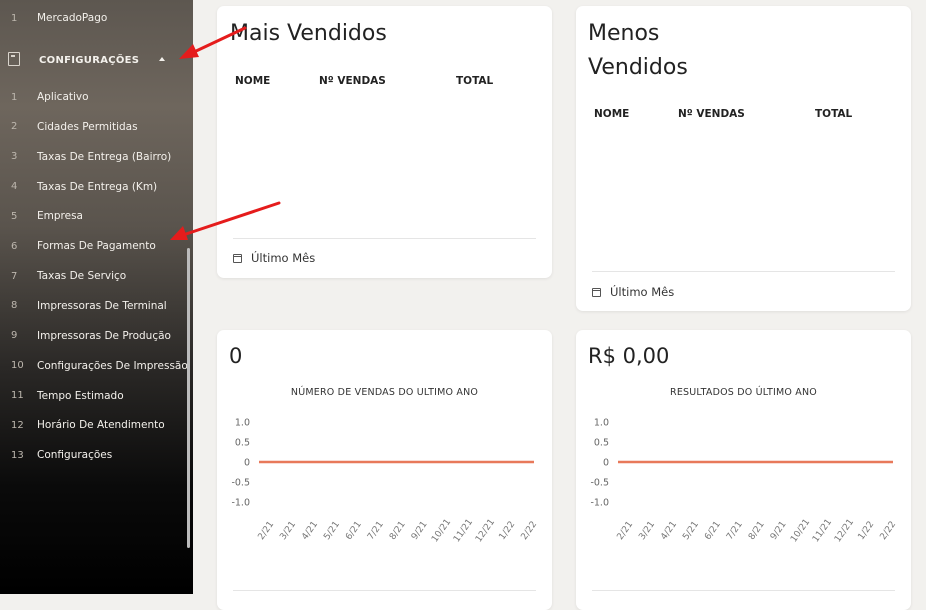 This screenshot has height=610, width=926. What do you see at coordinates (779, 531) in the screenshot?
I see `x-tick-label: 9/21` at bounding box center [779, 531].